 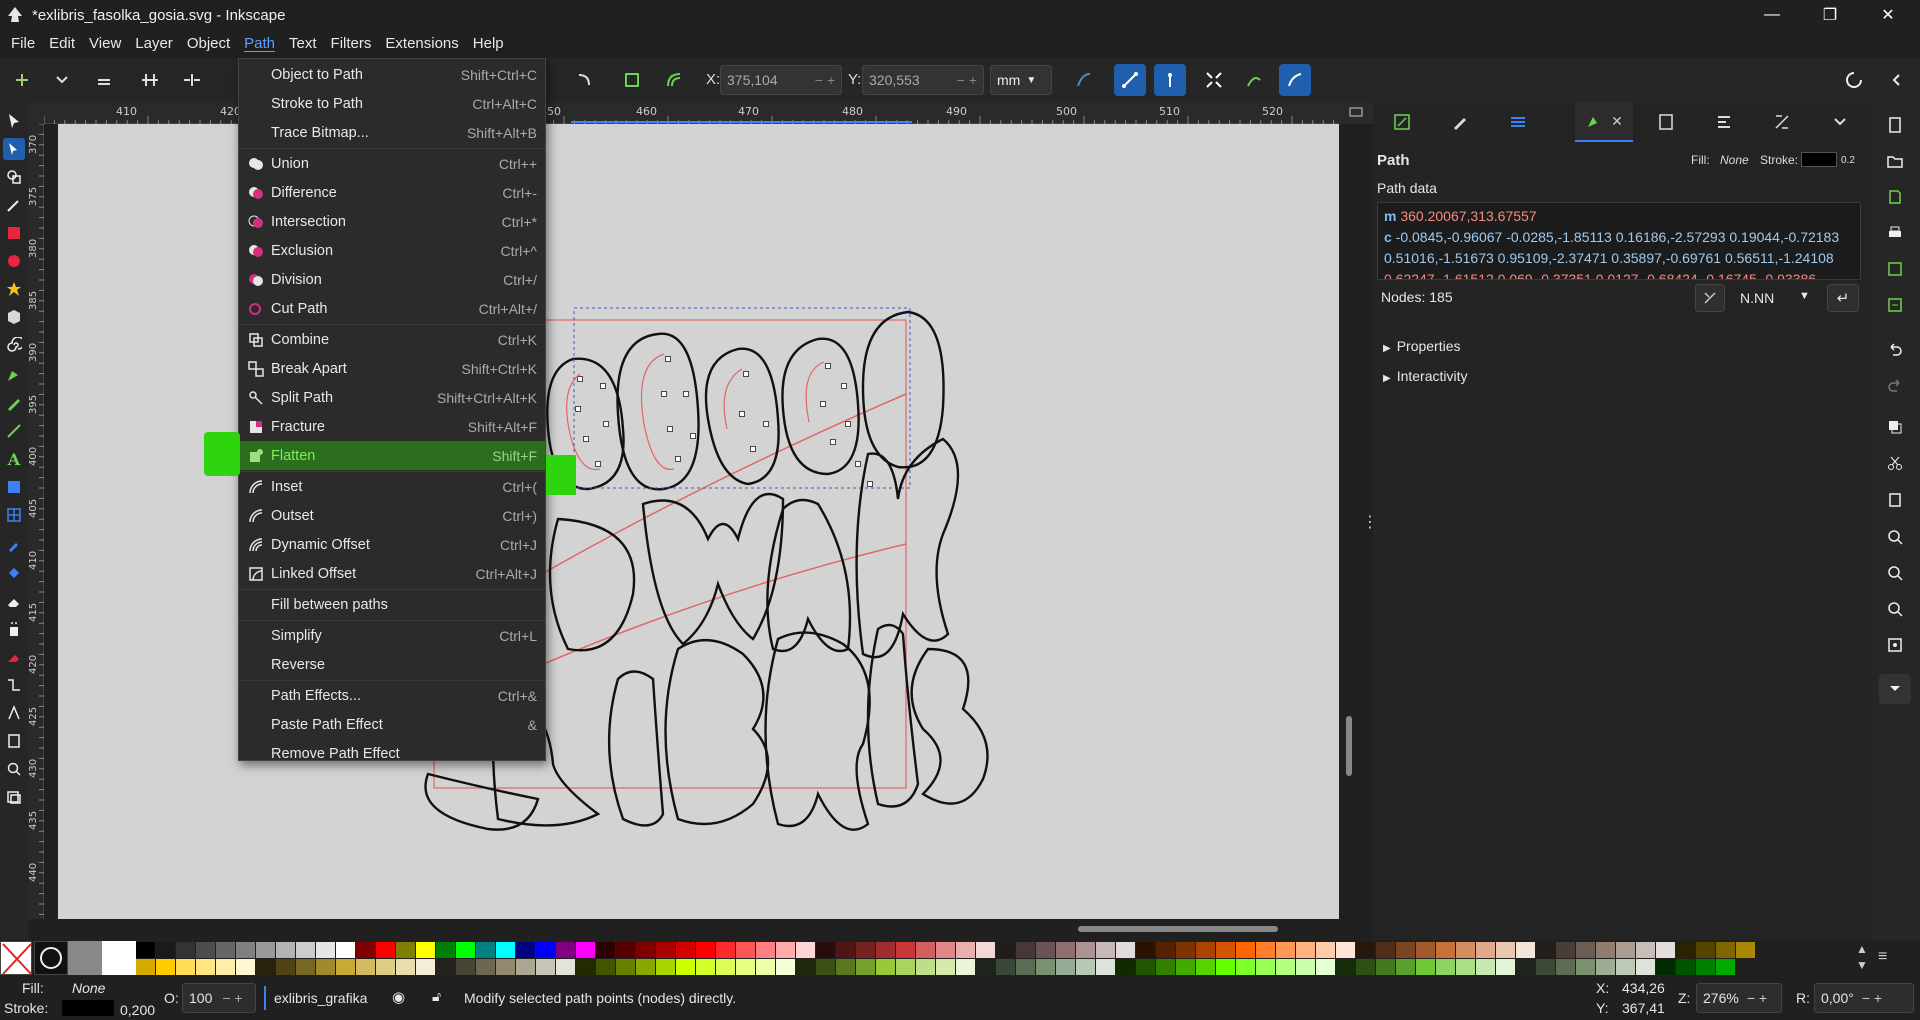 What do you see at coordinates (14, 177) in the screenshot?
I see `shape-builder-icon` at bounding box center [14, 177].